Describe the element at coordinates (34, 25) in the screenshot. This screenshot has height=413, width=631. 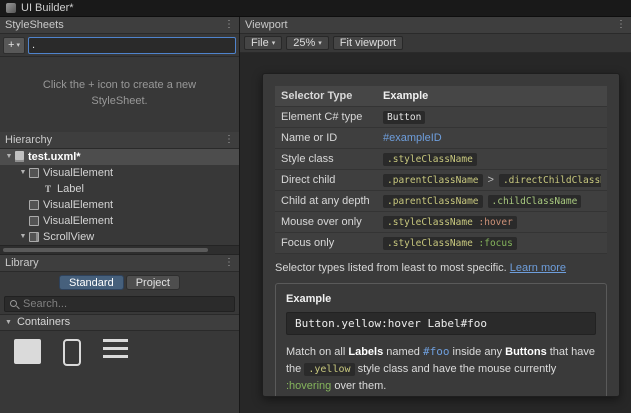
I see `stylesheets-title: StyleSheets` at that location.